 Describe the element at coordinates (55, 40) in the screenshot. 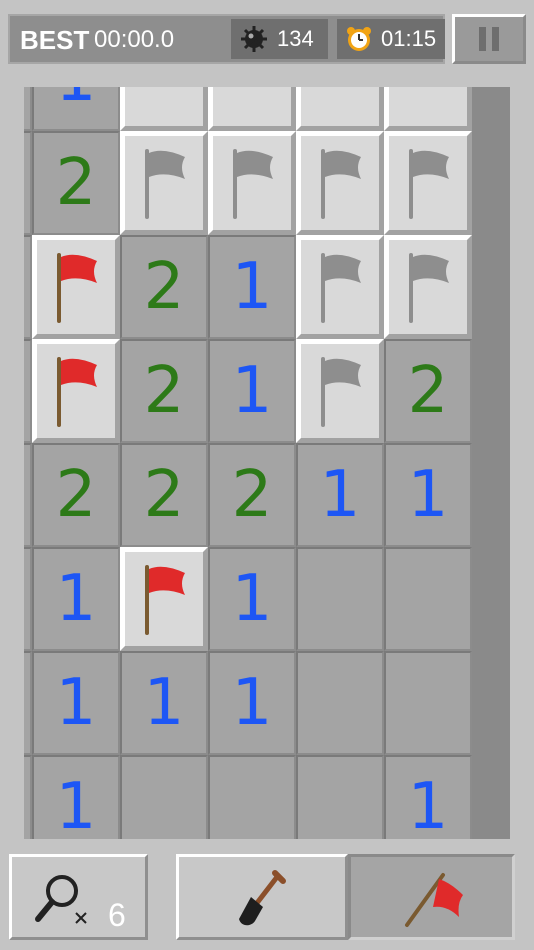

I see `best-label: BEST` at that location.